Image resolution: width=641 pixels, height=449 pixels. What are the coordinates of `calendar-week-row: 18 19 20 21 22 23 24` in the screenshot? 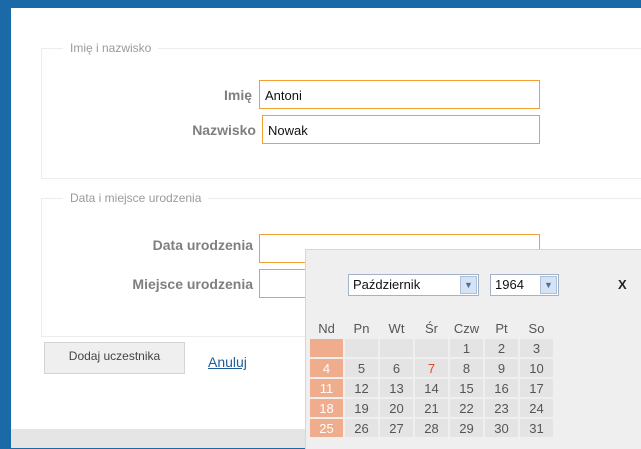 It's located at (431, 408).